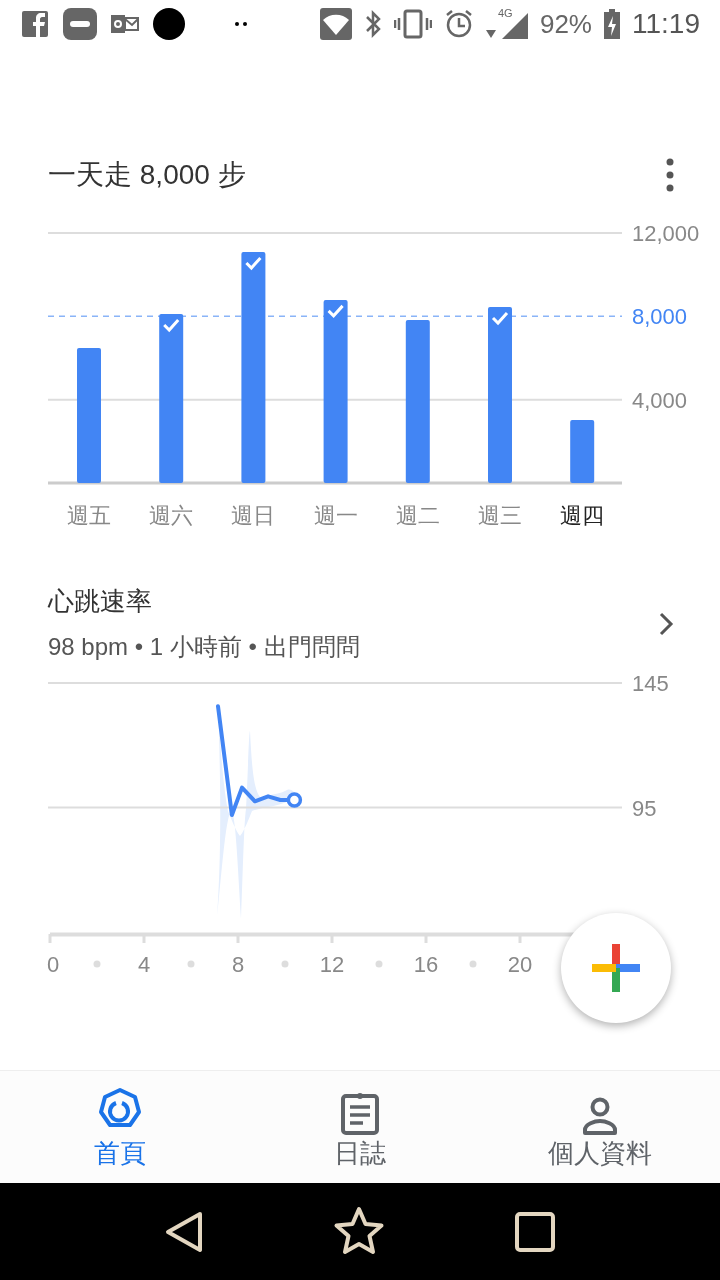 Image resolution: width=720 pixels, height=1280 pixels. Describe the element at coordinates (184, 1231) in the screenshot. I see `back-icon` at that location.